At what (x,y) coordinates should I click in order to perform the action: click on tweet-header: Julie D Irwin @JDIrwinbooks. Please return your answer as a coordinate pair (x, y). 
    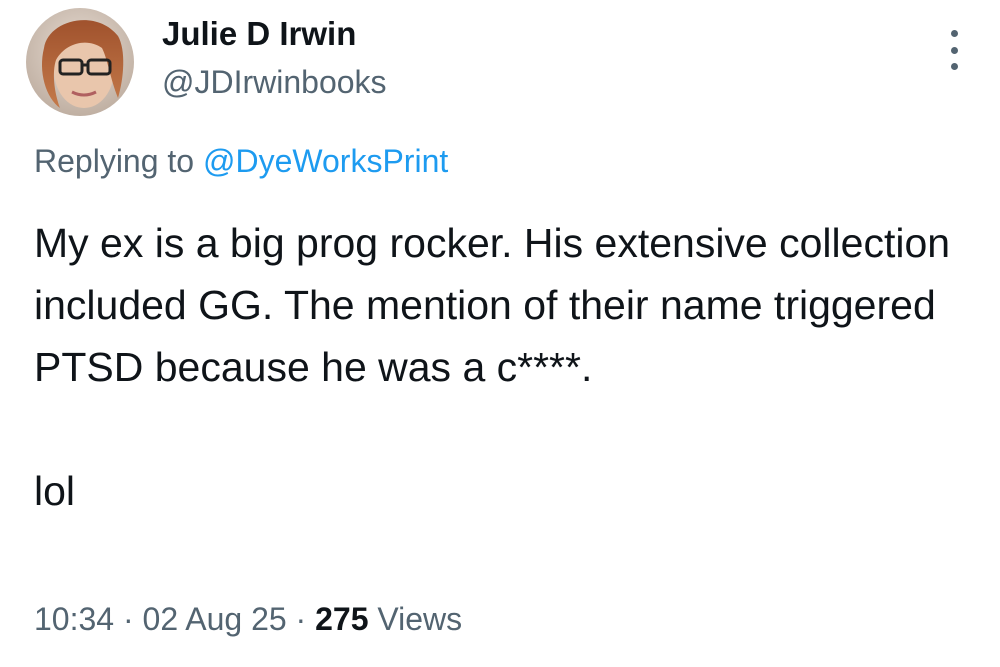
    Looking at the image, I should click on (206, 62).